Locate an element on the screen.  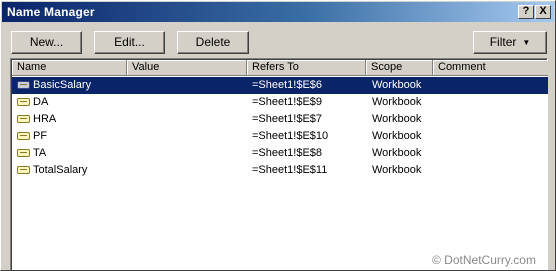
name-cell: DA is located at coordinates (41, 102).